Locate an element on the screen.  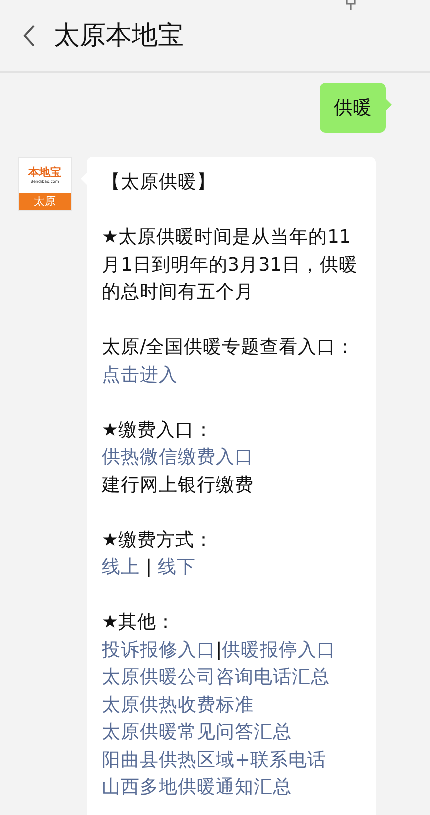
chat-title: 太原本地宝 is located at coordinates (119, 36).